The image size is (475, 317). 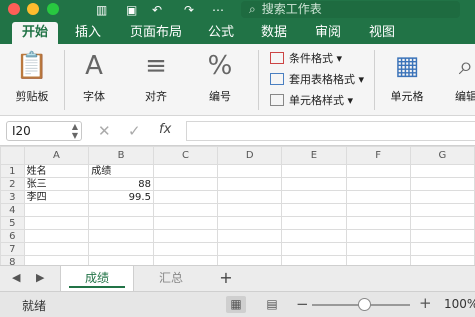 I want to click on zoom-window-button, so click(x=53, y=9).